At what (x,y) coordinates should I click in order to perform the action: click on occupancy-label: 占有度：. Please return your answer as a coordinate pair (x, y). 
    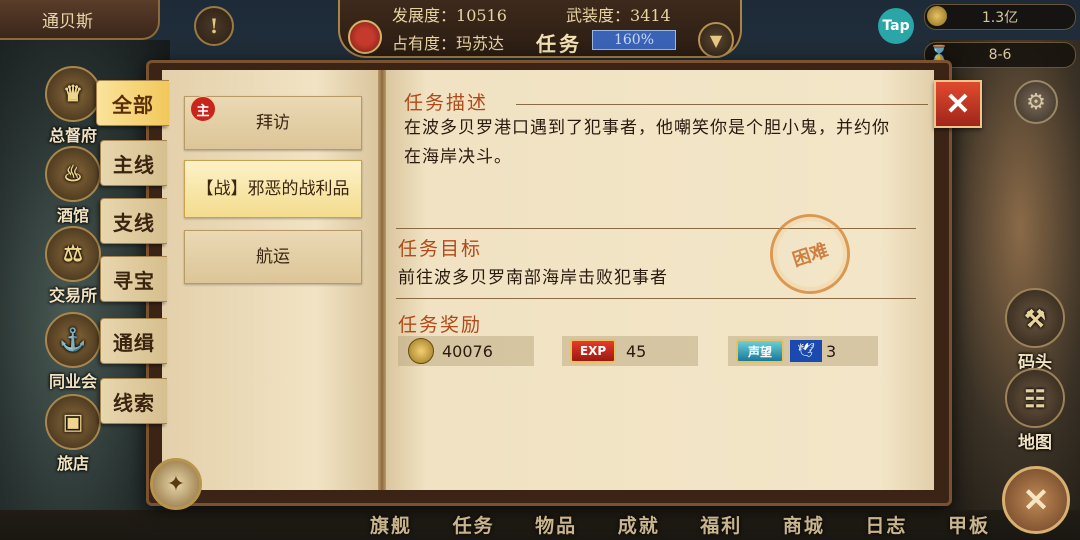
    Looking at the image, I should click on (424, 43).